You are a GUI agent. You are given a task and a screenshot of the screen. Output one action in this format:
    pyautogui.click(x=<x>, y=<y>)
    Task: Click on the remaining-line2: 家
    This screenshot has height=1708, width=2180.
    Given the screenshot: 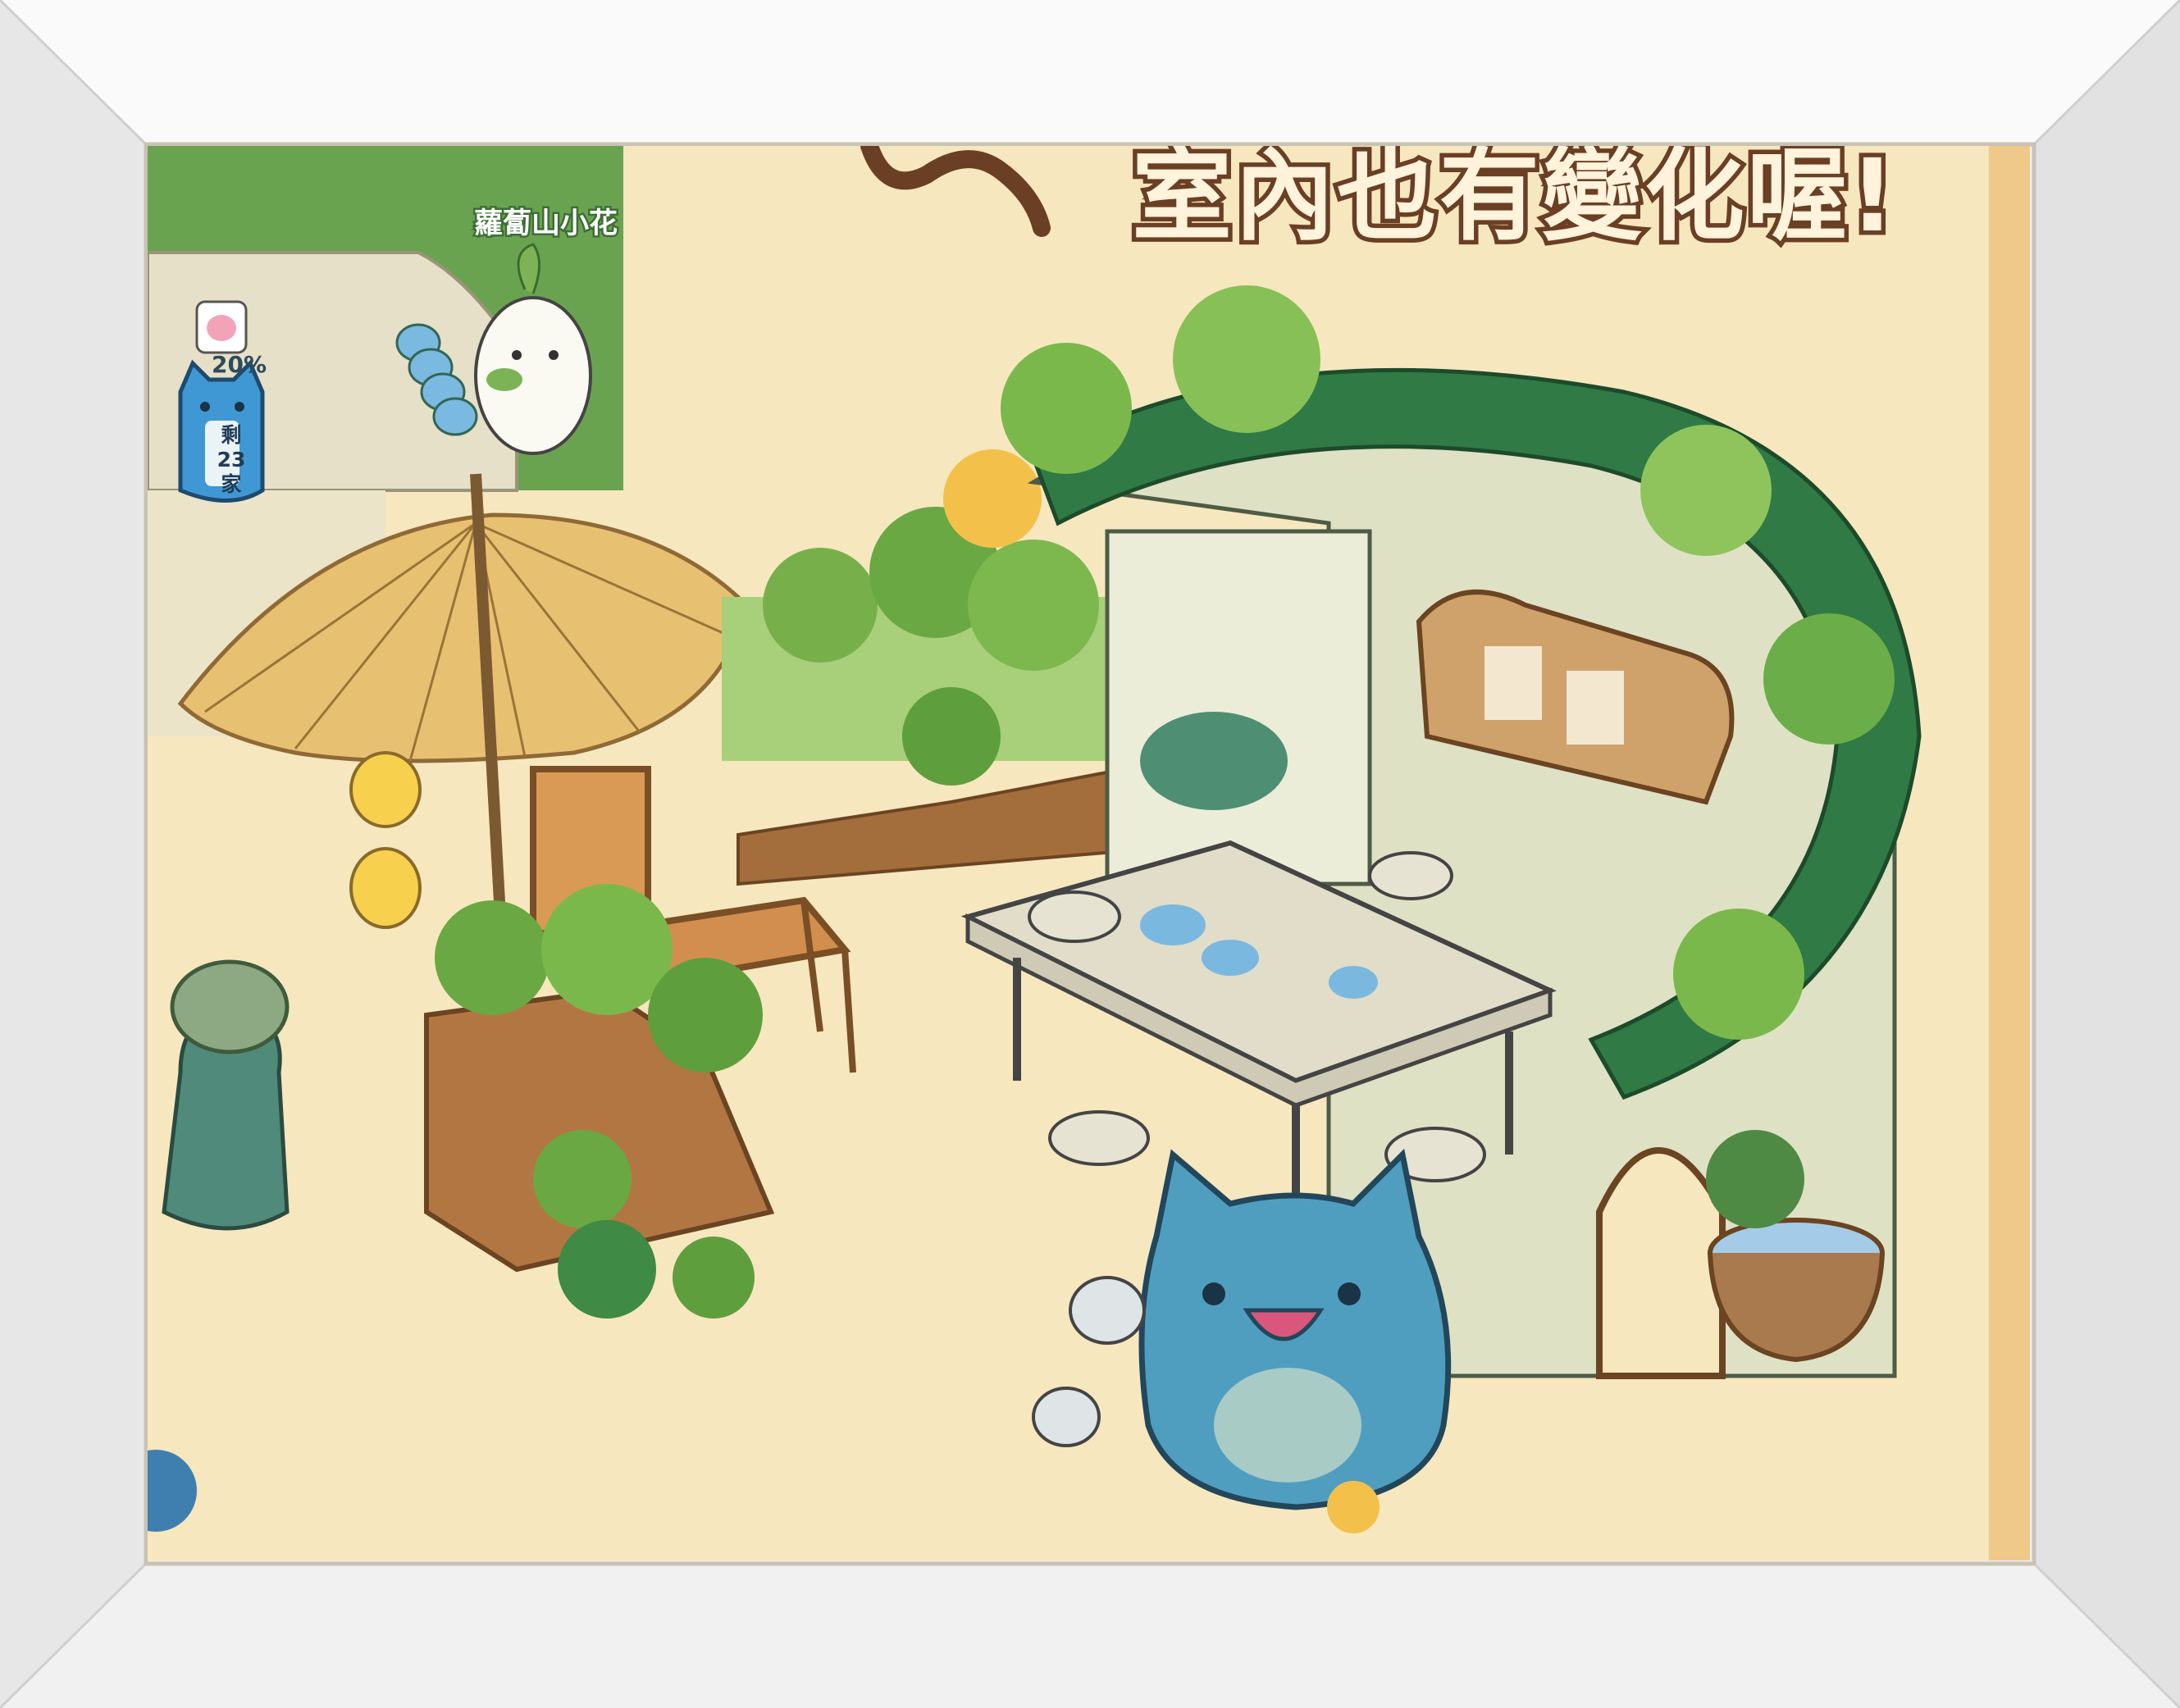 What is the action you would take?
    pyautogui.click(x=232, y=484)
    